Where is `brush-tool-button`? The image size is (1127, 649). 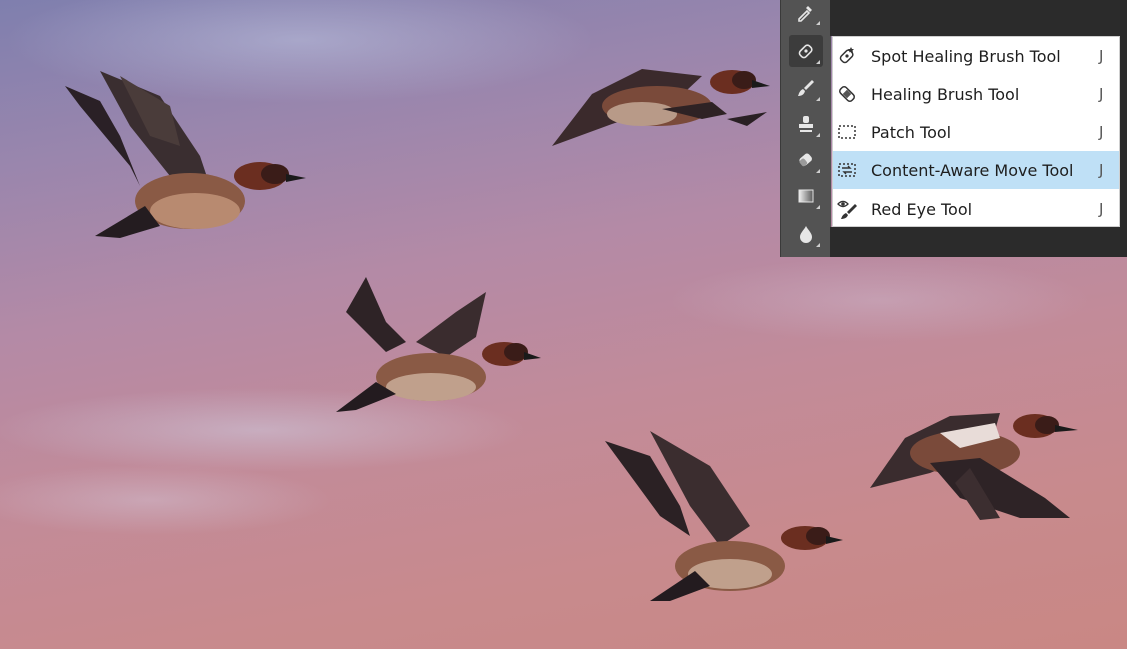
brush-tool-button is located at coordinates (806, 88).